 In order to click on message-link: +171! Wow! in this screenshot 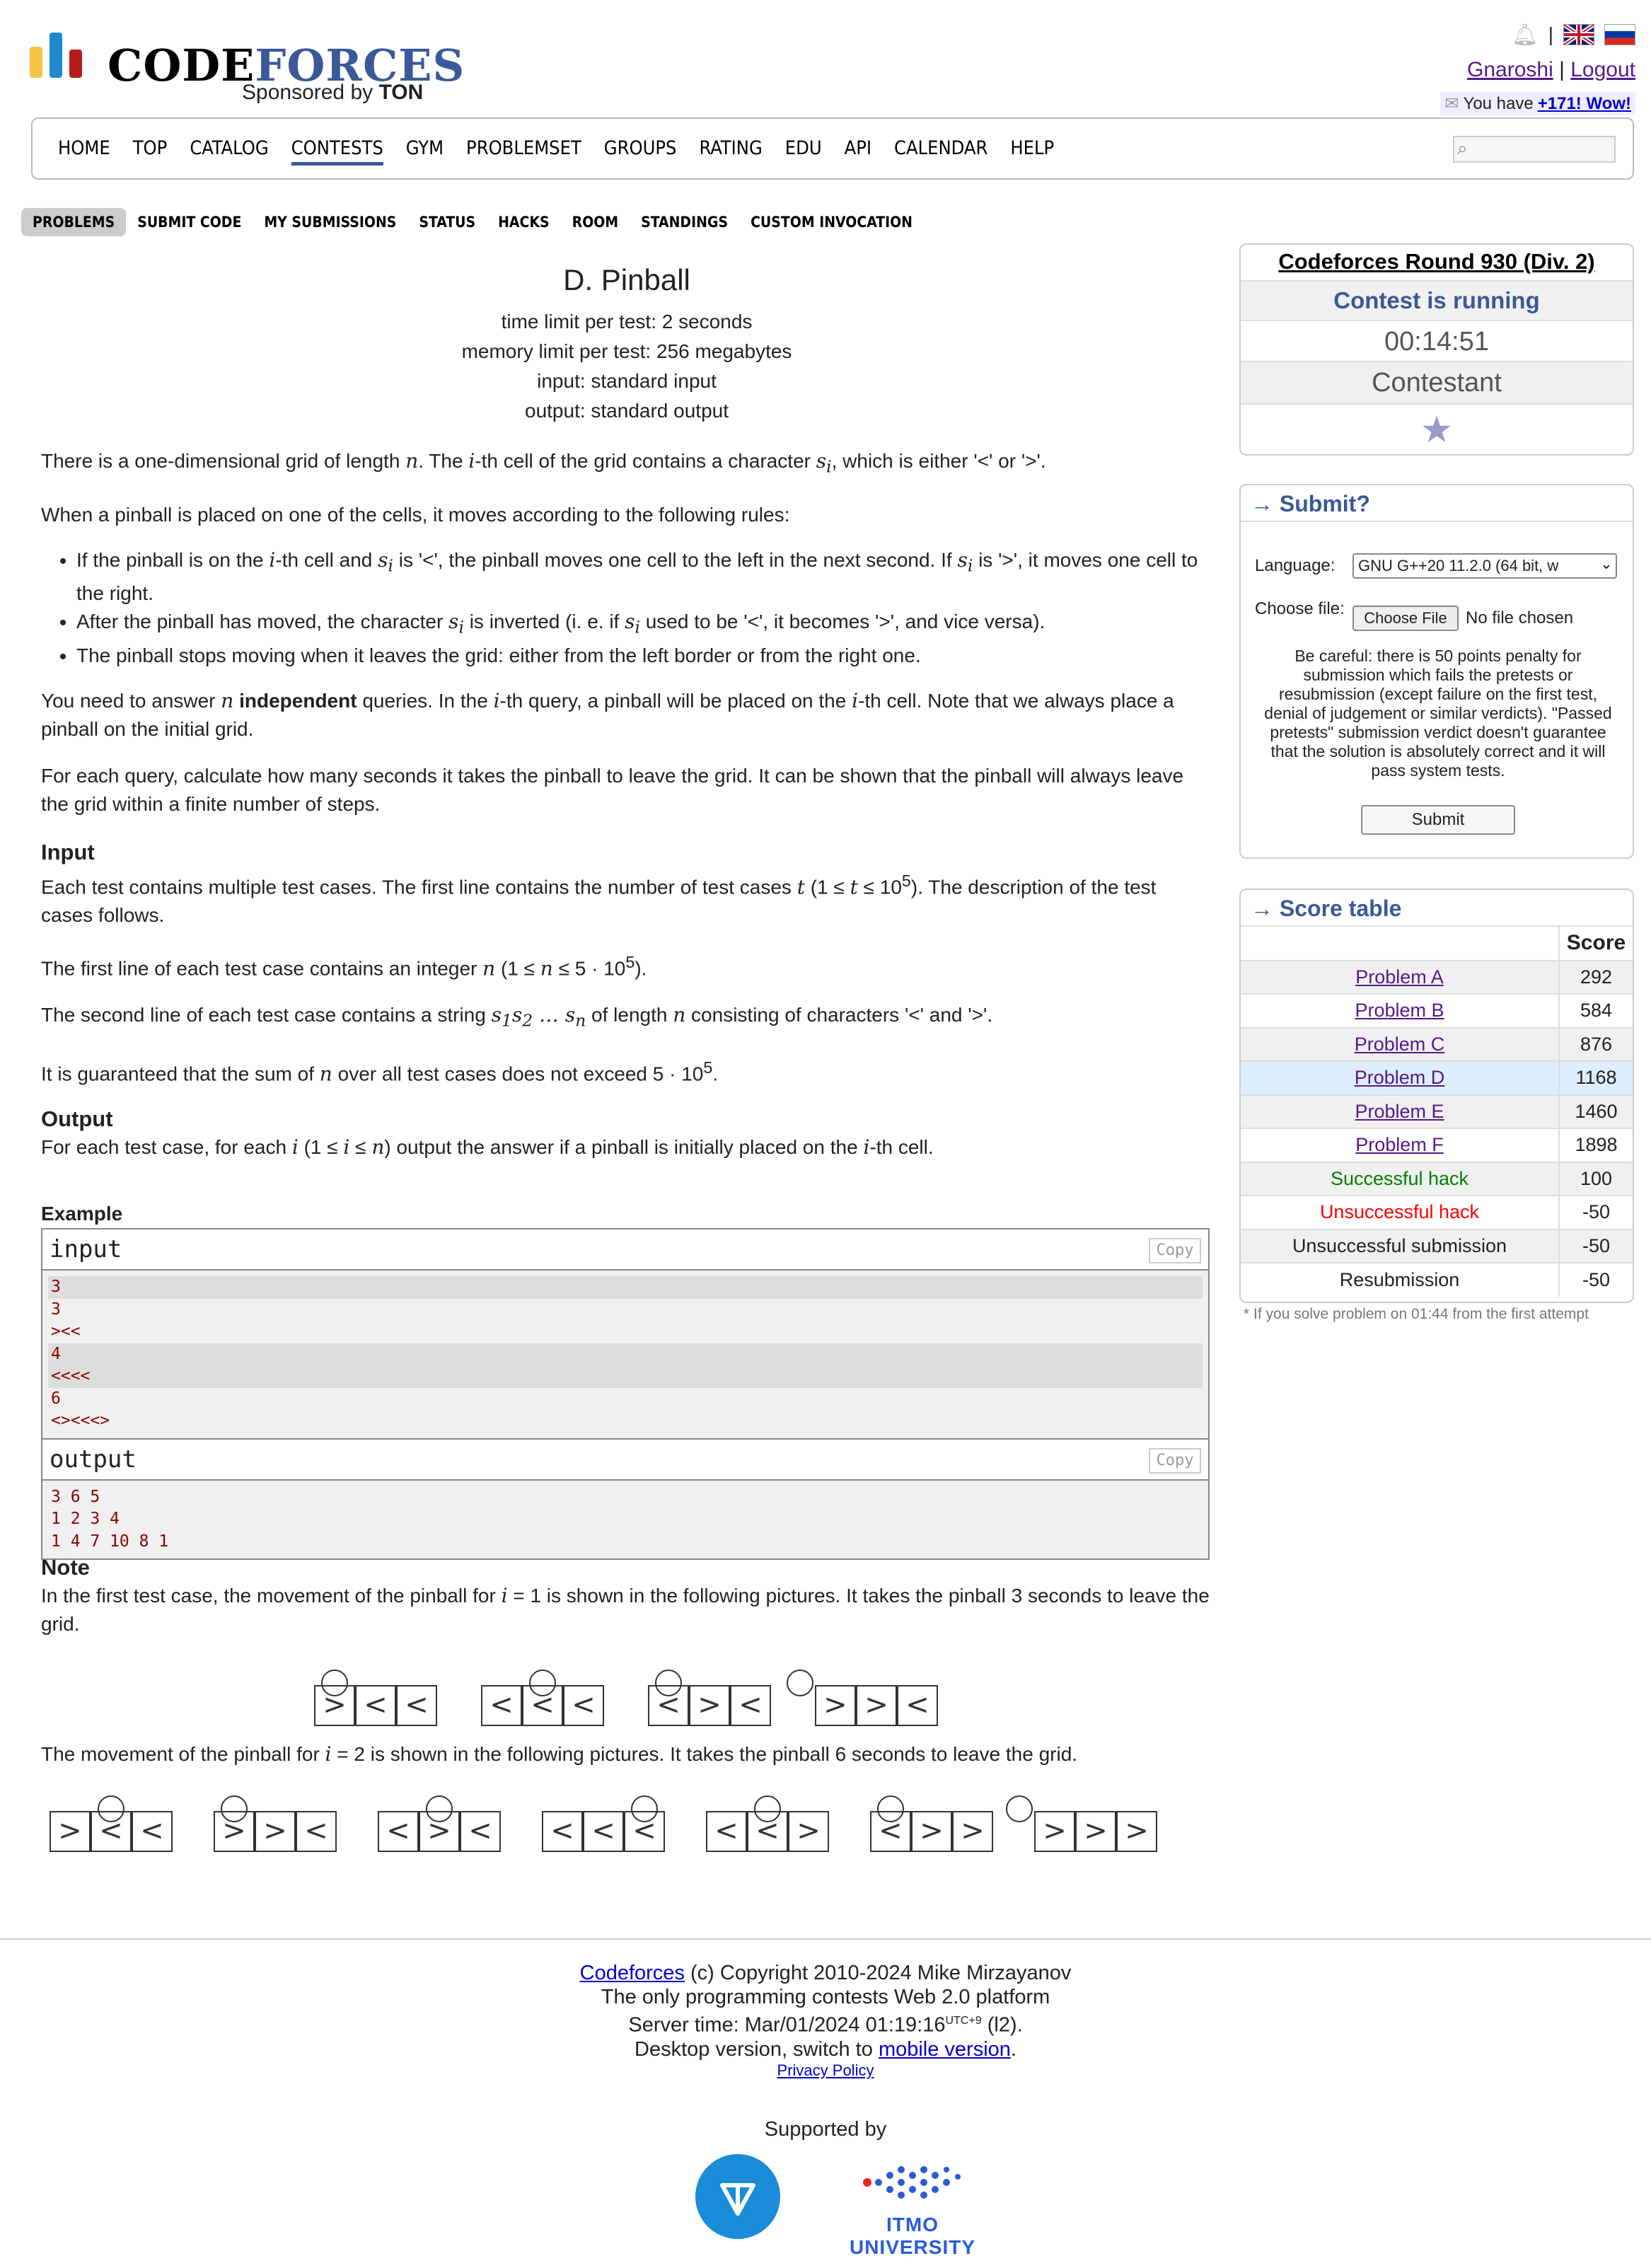, I will do `click(1585, 104)`.